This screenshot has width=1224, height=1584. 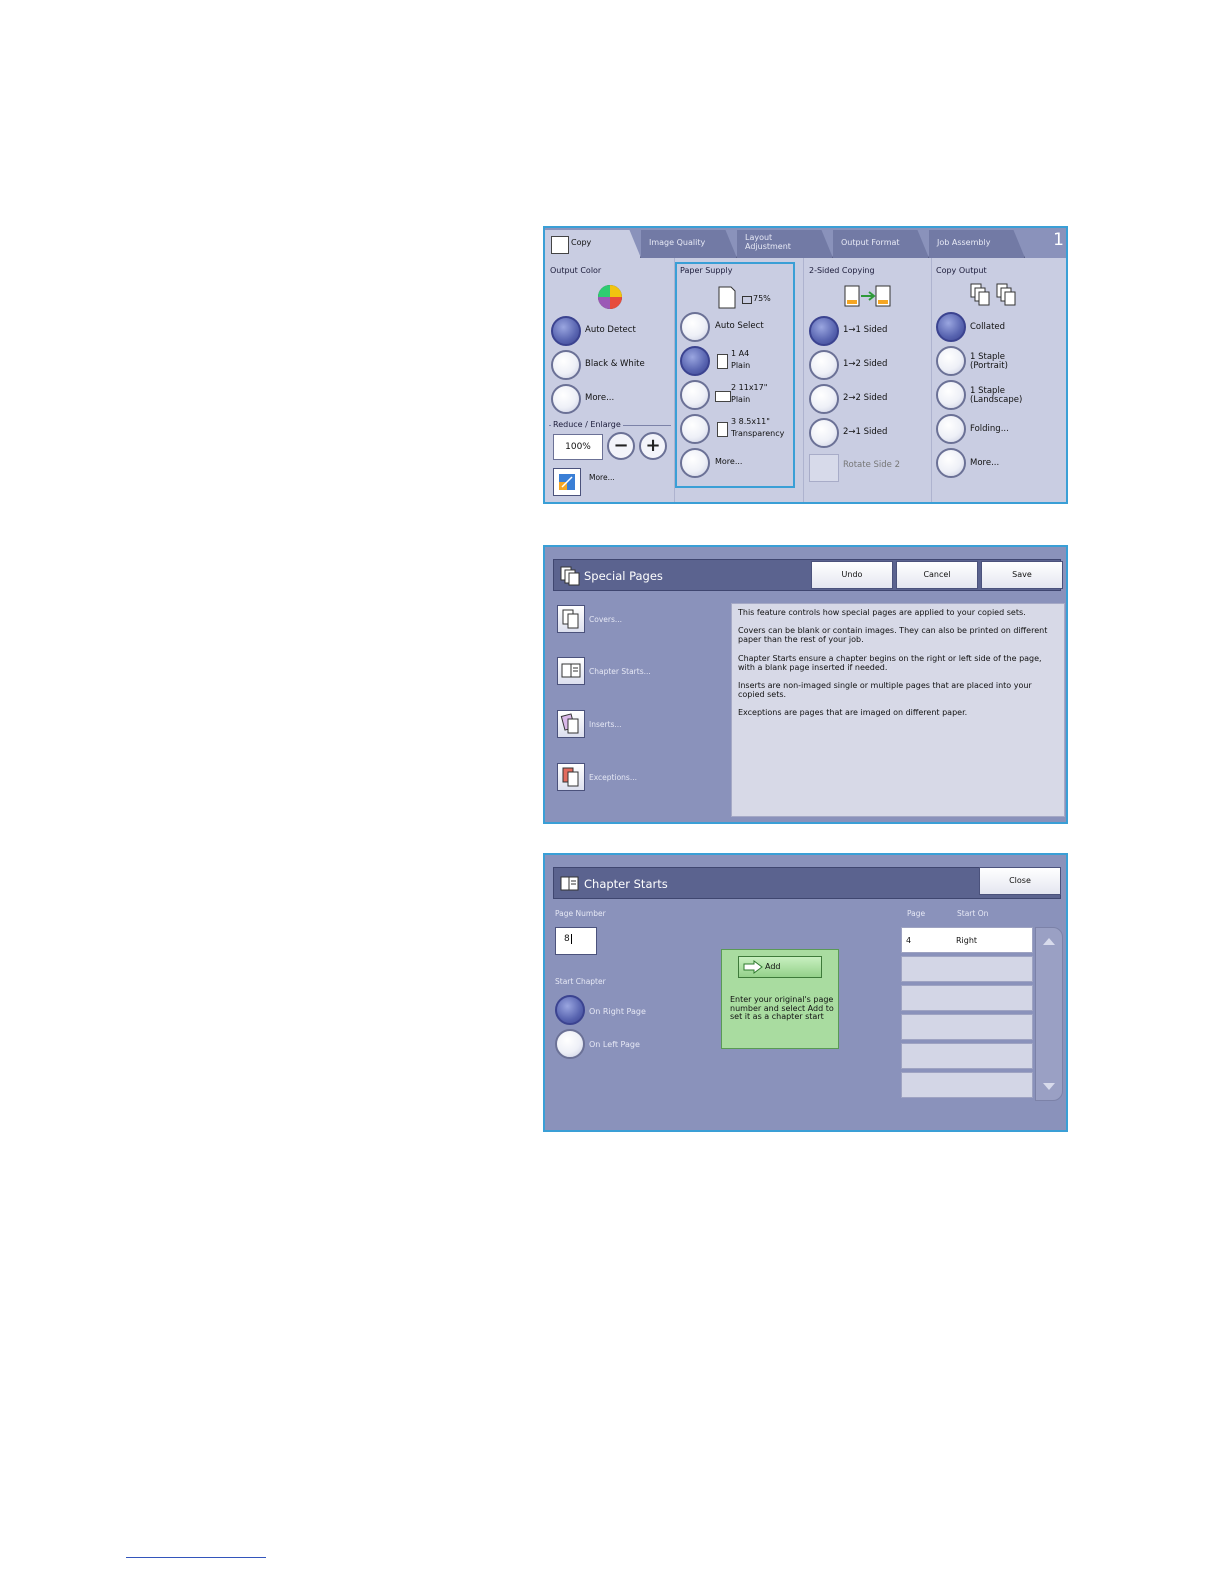 I want to click on radio-auto-select, so click(x=695, y=327).